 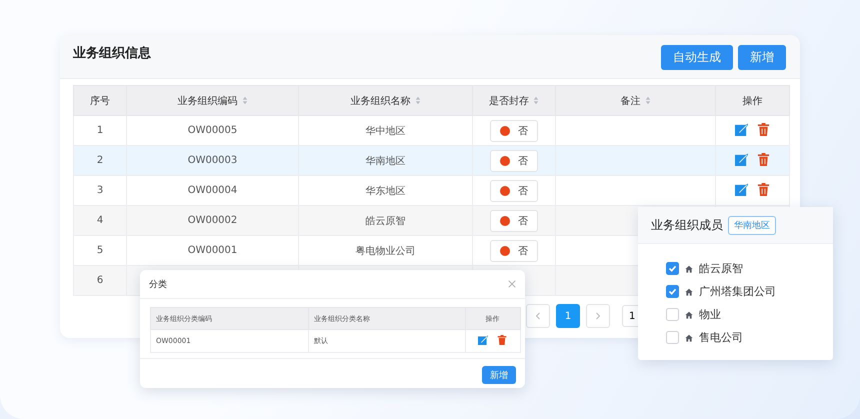 What do you see at coordinates (158, 284) in the screenshot?
I see `dialog-title: 分类` at bounding box center [158, 284].